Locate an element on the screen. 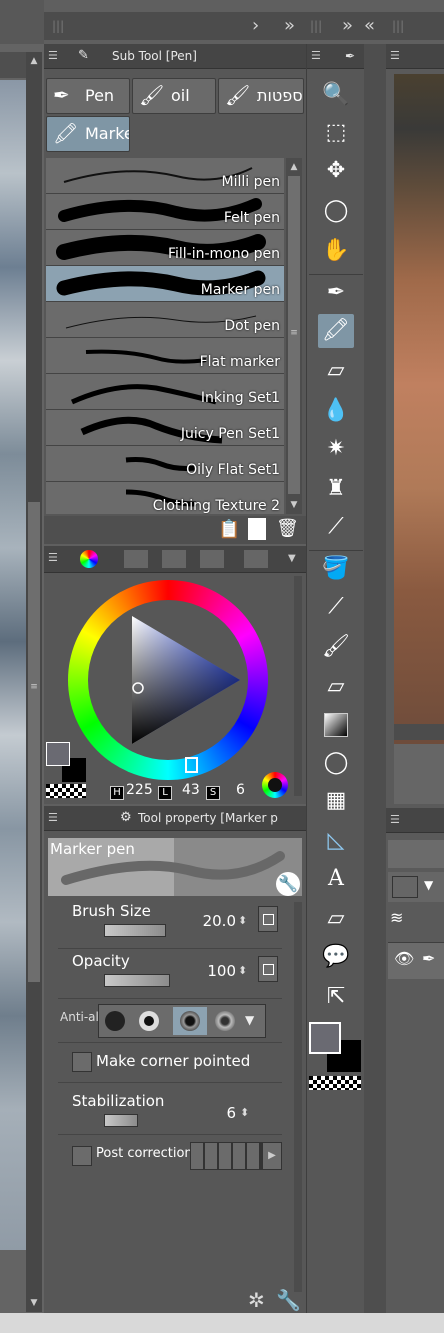  canvas-scroll-thumb is located at coordinates (34, 742).